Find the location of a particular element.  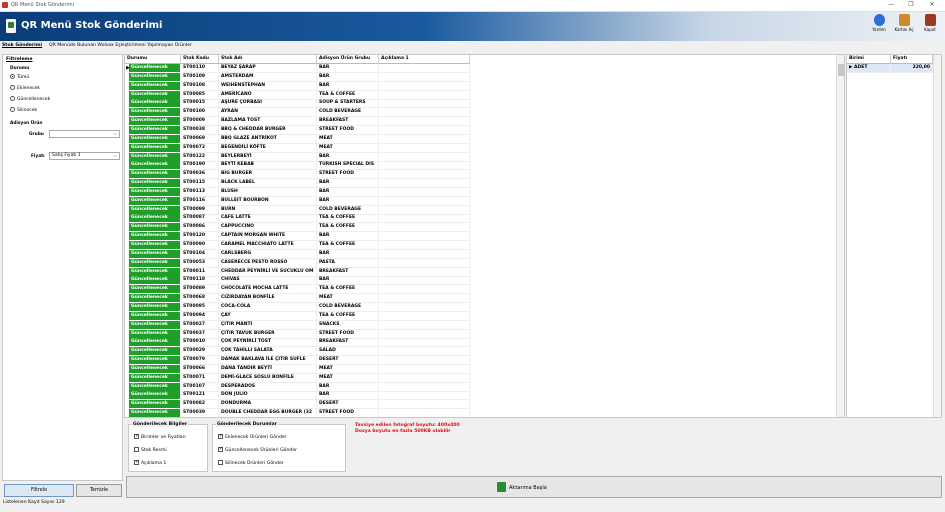

stock-name-cell: ÇITIR TAVUK BURGER is located at coordinates (268, 334).